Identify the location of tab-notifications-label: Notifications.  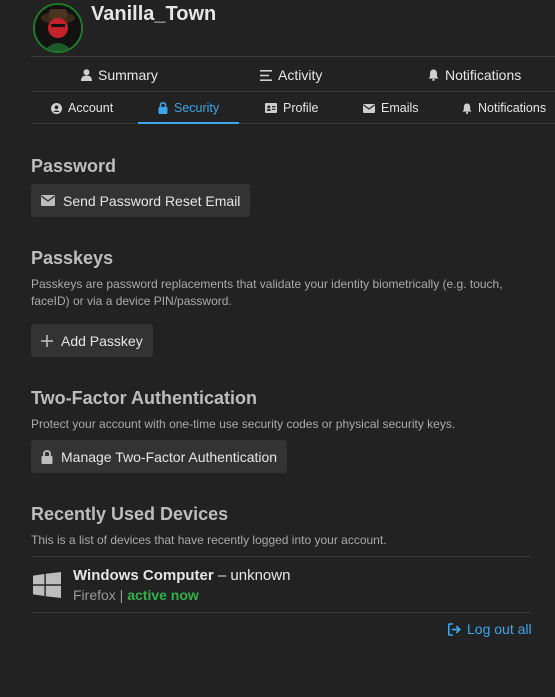
(483, 75).